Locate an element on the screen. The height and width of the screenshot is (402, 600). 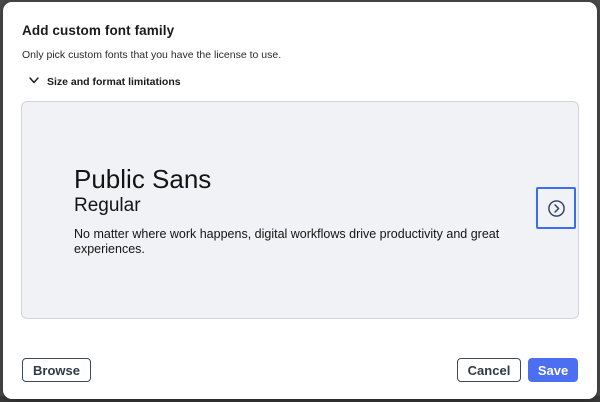
size-format-limitations-toggle: Size and format limitations is located at coordinates (104, 82).